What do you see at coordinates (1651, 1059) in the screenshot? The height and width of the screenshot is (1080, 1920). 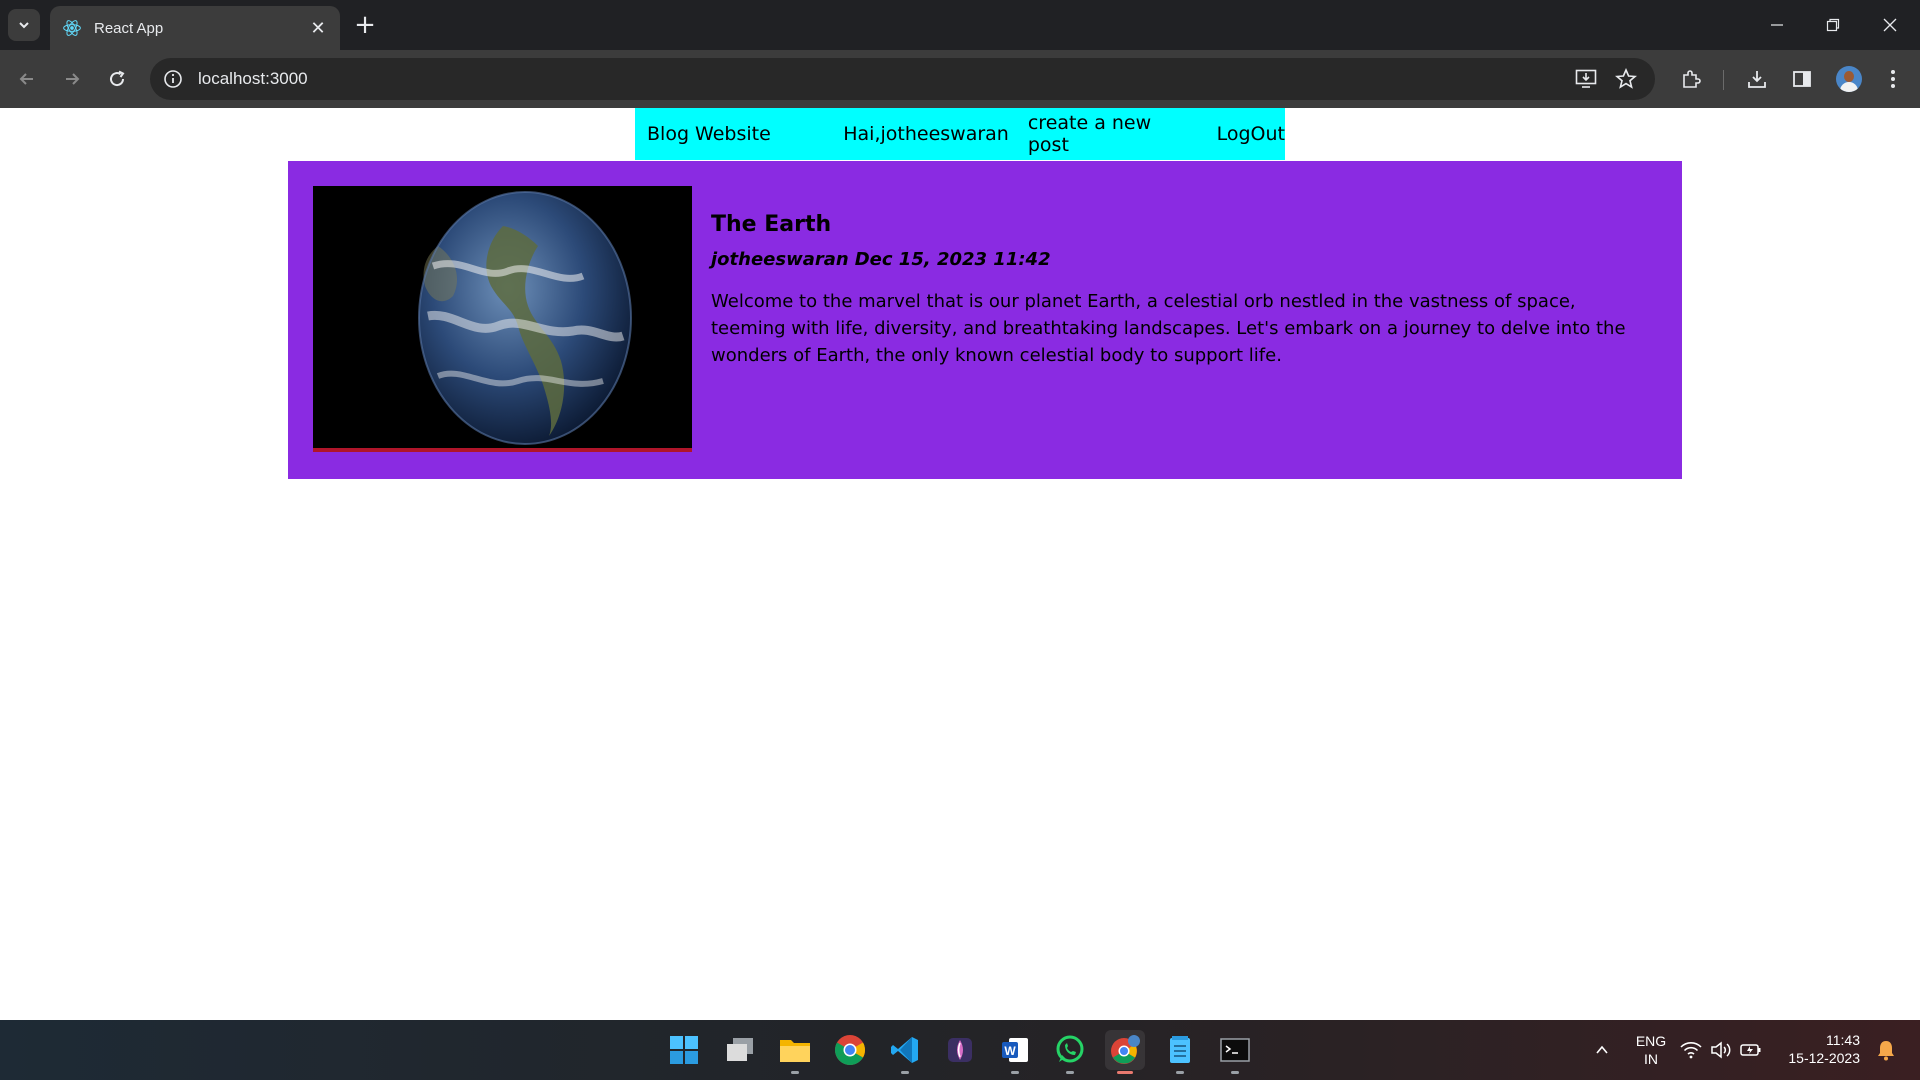 I see `region-code: IN` at bounding box center [1651, 1059].